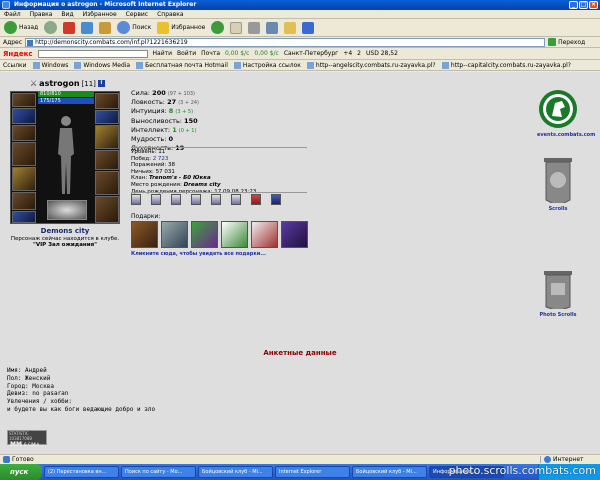  What do you see at coordinates (141, 93) in the screenshot?
I see `stat-label: Сила:` at bounding box center [141, 93].